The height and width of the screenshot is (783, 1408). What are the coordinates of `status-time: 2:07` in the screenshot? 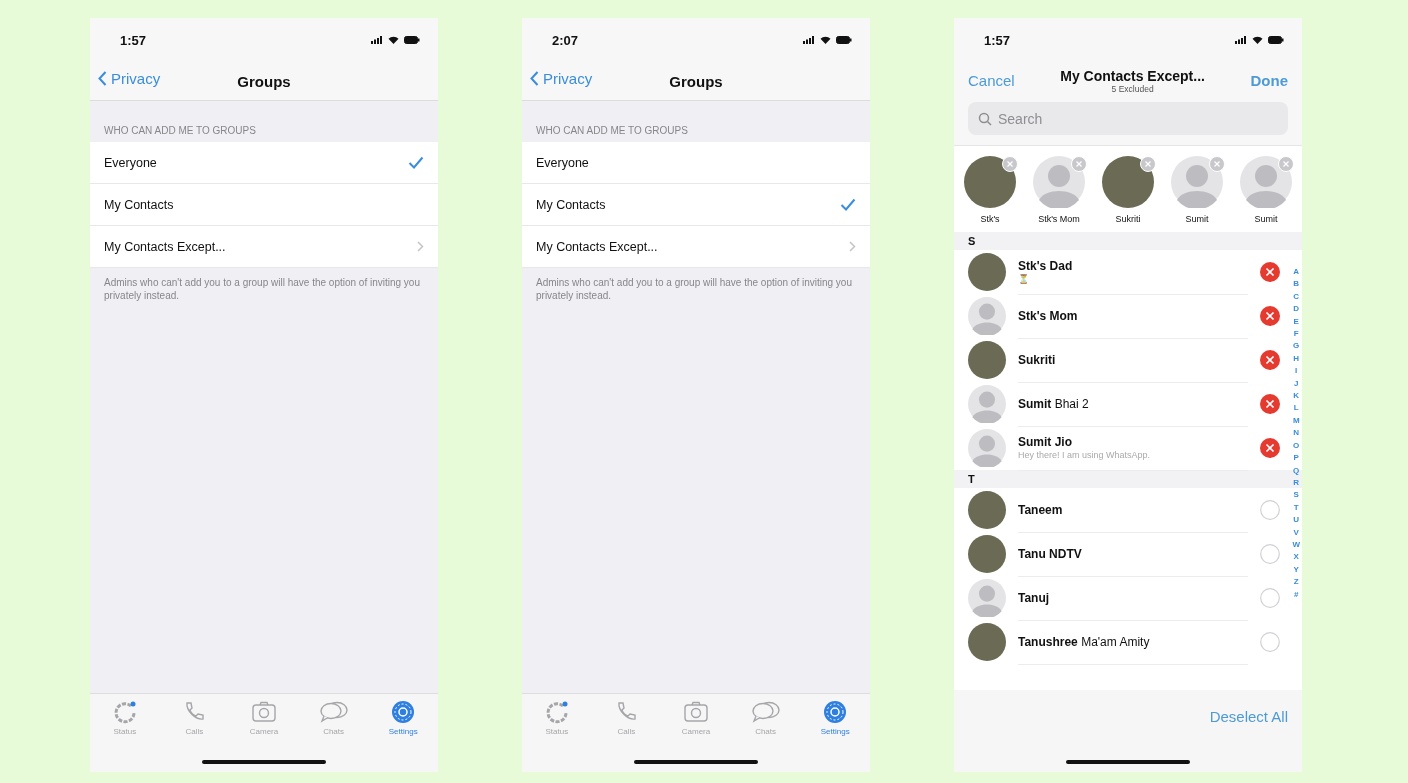 It's located at (565, 40).